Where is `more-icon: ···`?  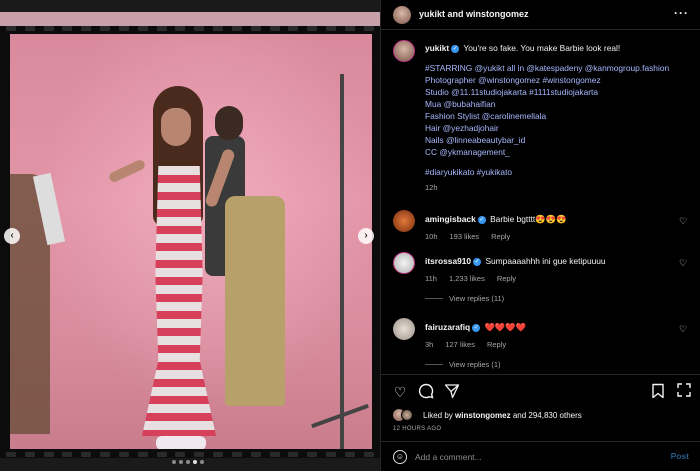
more-icon: ··· is located at coordinates (681, 13).